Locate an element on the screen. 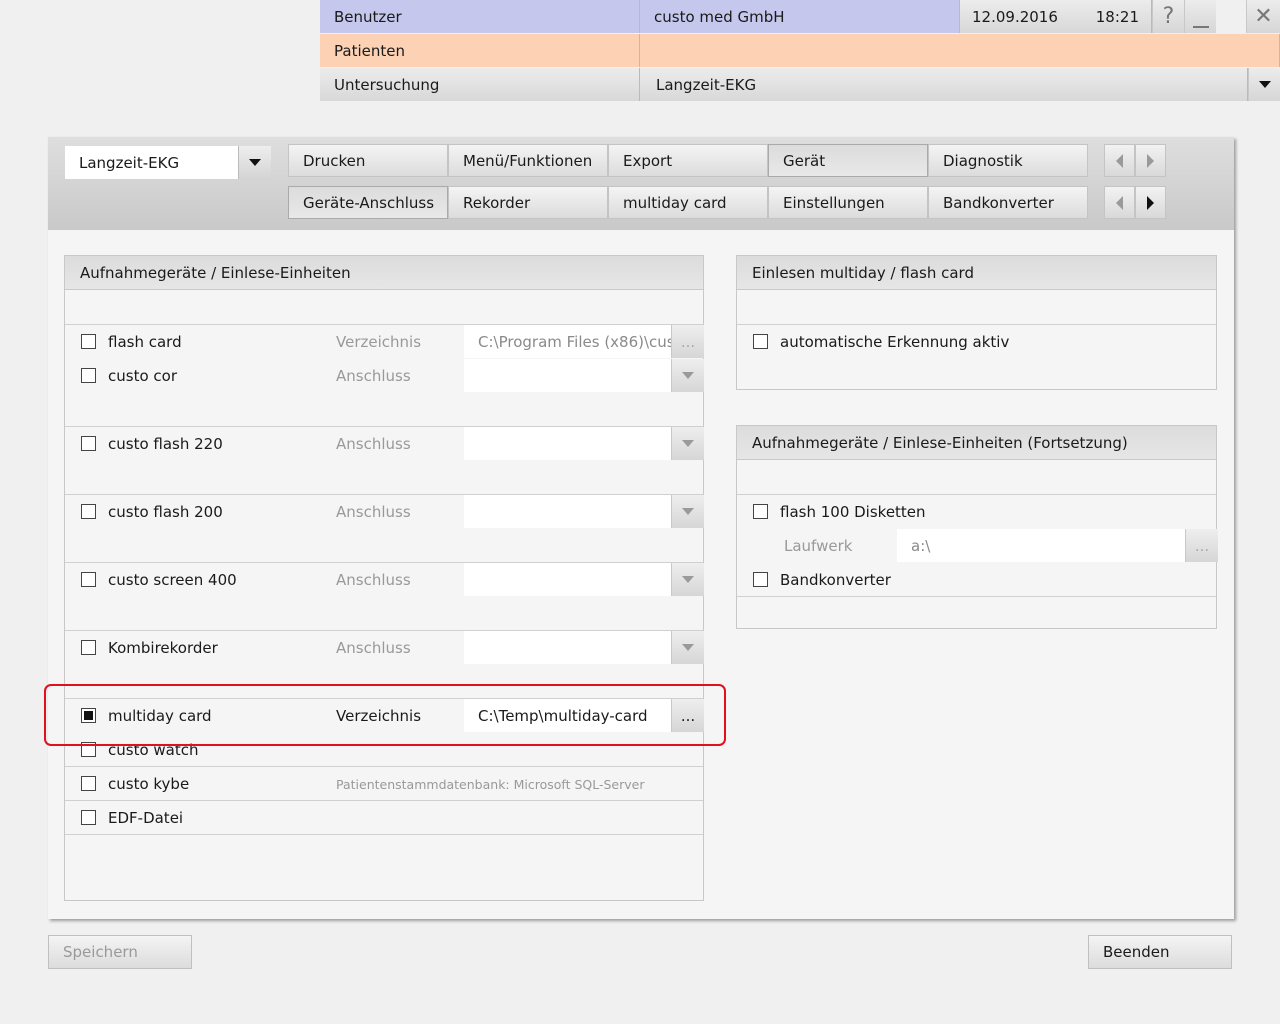 The image size is (1280, 1024). user-value: custo med GmbH is located at coordinates (719, 16).